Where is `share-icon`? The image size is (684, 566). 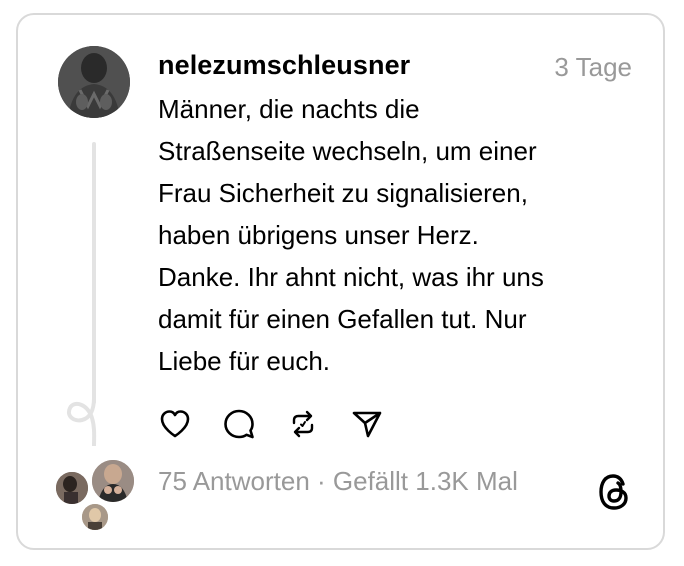 share-icon is located at coordinates (367, 424).